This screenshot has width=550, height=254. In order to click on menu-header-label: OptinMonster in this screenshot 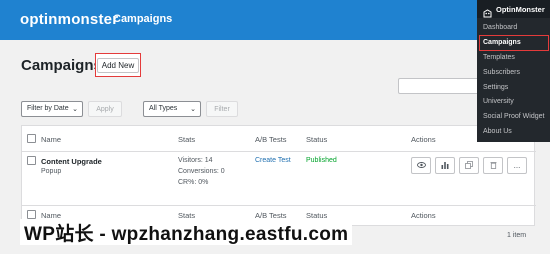, I will do `click(520, 9)`.